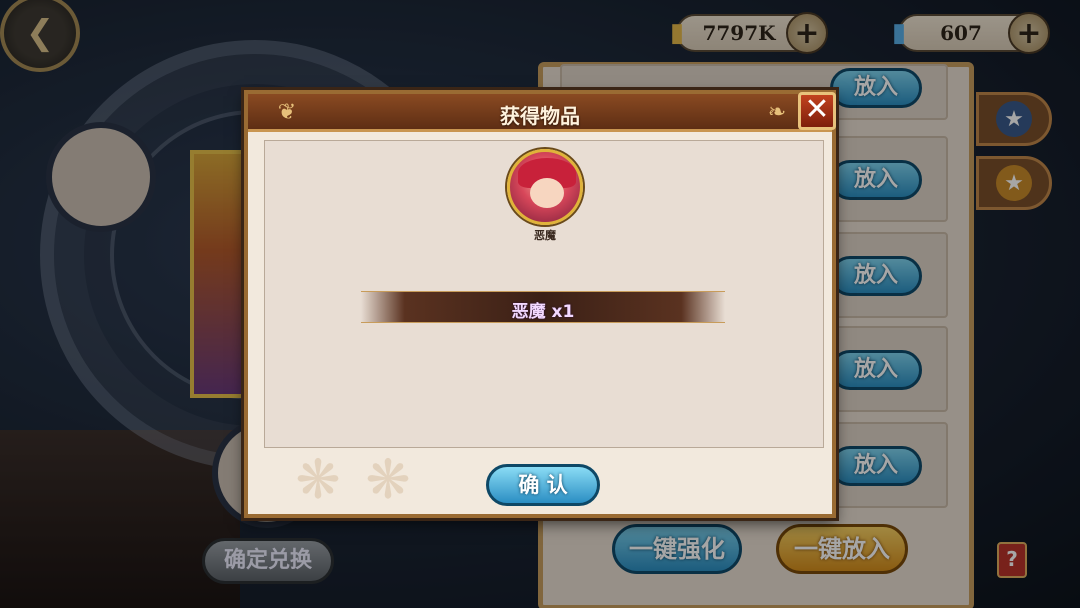  Describe the element at coordinates (543, 485) in the screenshot. I see `confirm-button: 确 认` at that location.